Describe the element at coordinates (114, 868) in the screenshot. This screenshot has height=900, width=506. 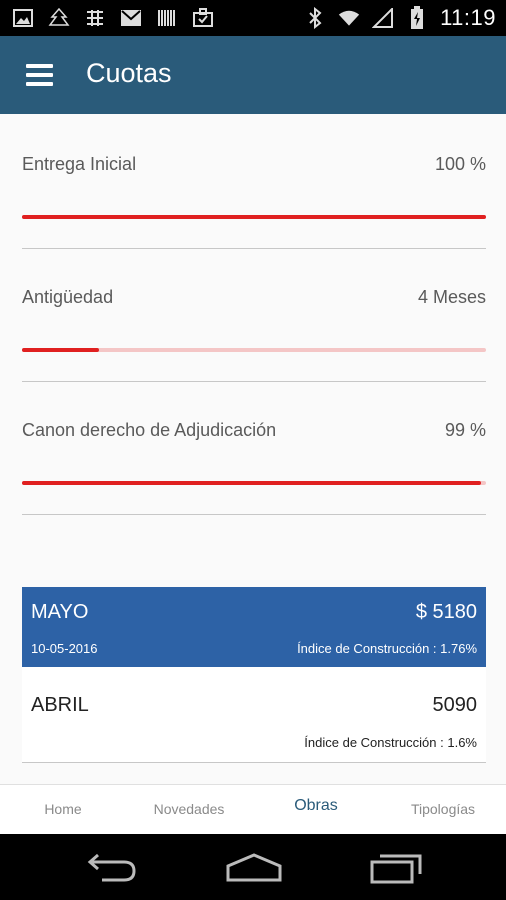
I see `back-icon` at that location.